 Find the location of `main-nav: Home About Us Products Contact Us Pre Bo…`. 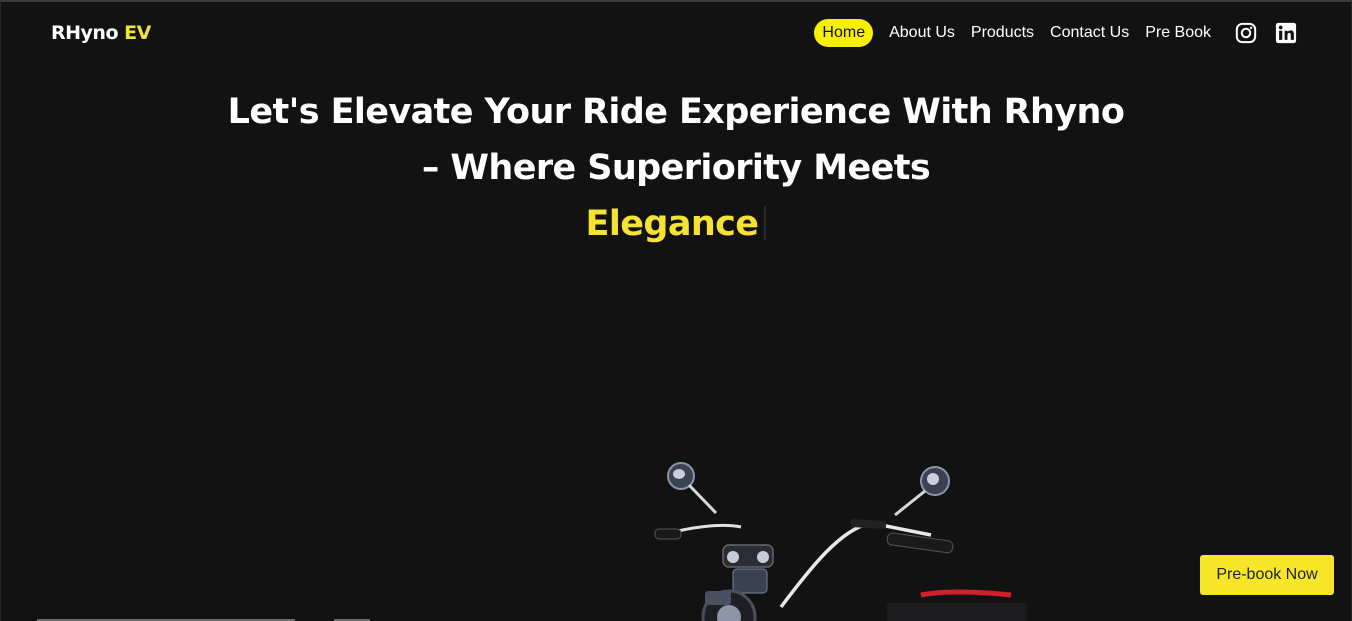

main-nav: Home About Us Products Contact Us Pre Bo… is located at coordinates (1056, 33).